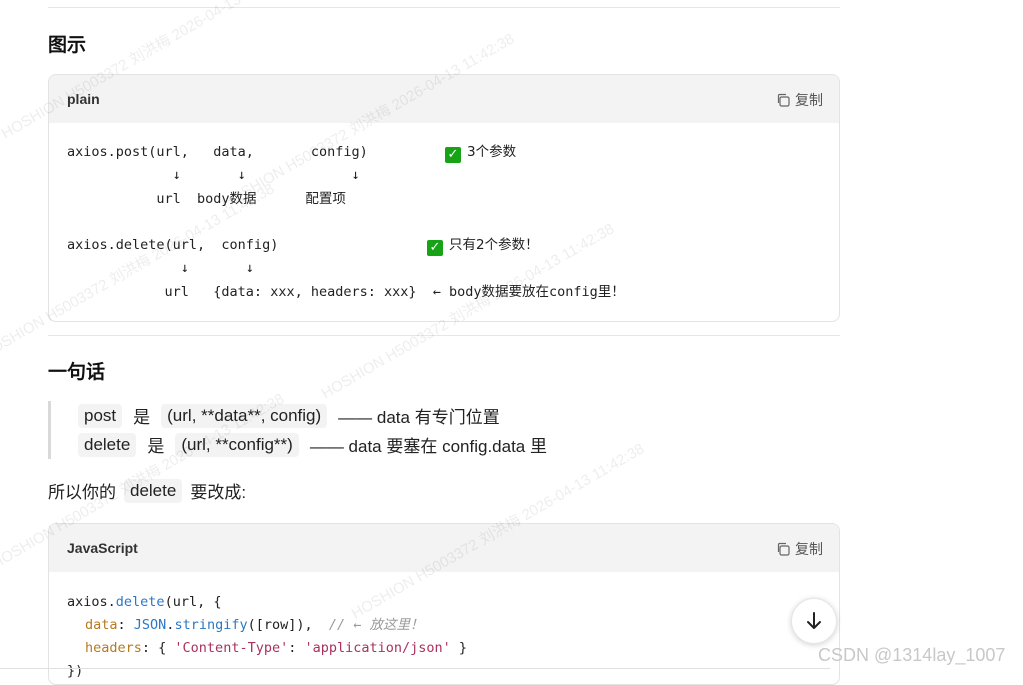 This screenshot has height=685, width=1023. I want to click on quote-text: —— data 要塞在 config.data 里, so click(428, 446).